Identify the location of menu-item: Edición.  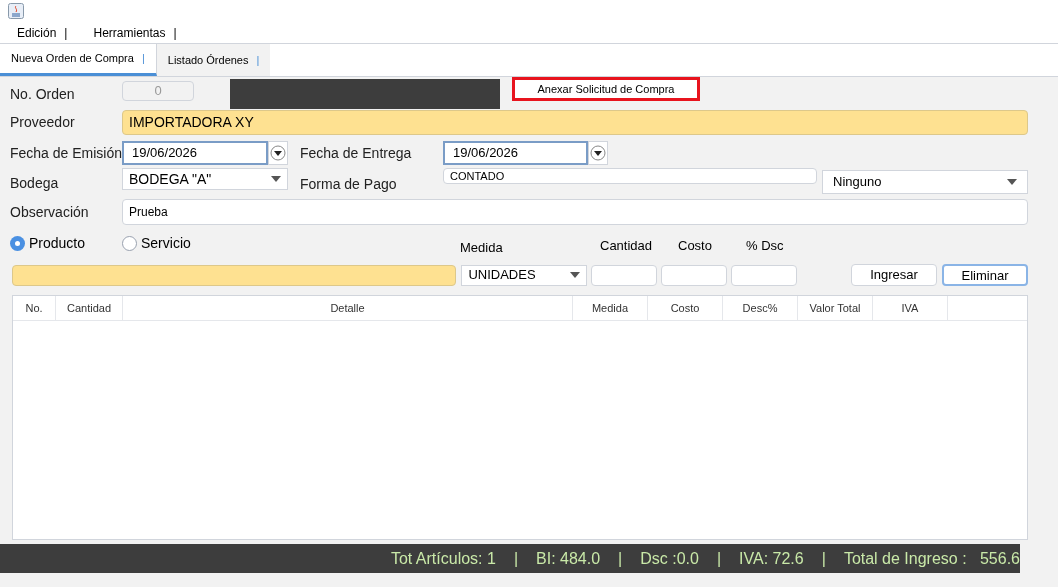
(37, 32).